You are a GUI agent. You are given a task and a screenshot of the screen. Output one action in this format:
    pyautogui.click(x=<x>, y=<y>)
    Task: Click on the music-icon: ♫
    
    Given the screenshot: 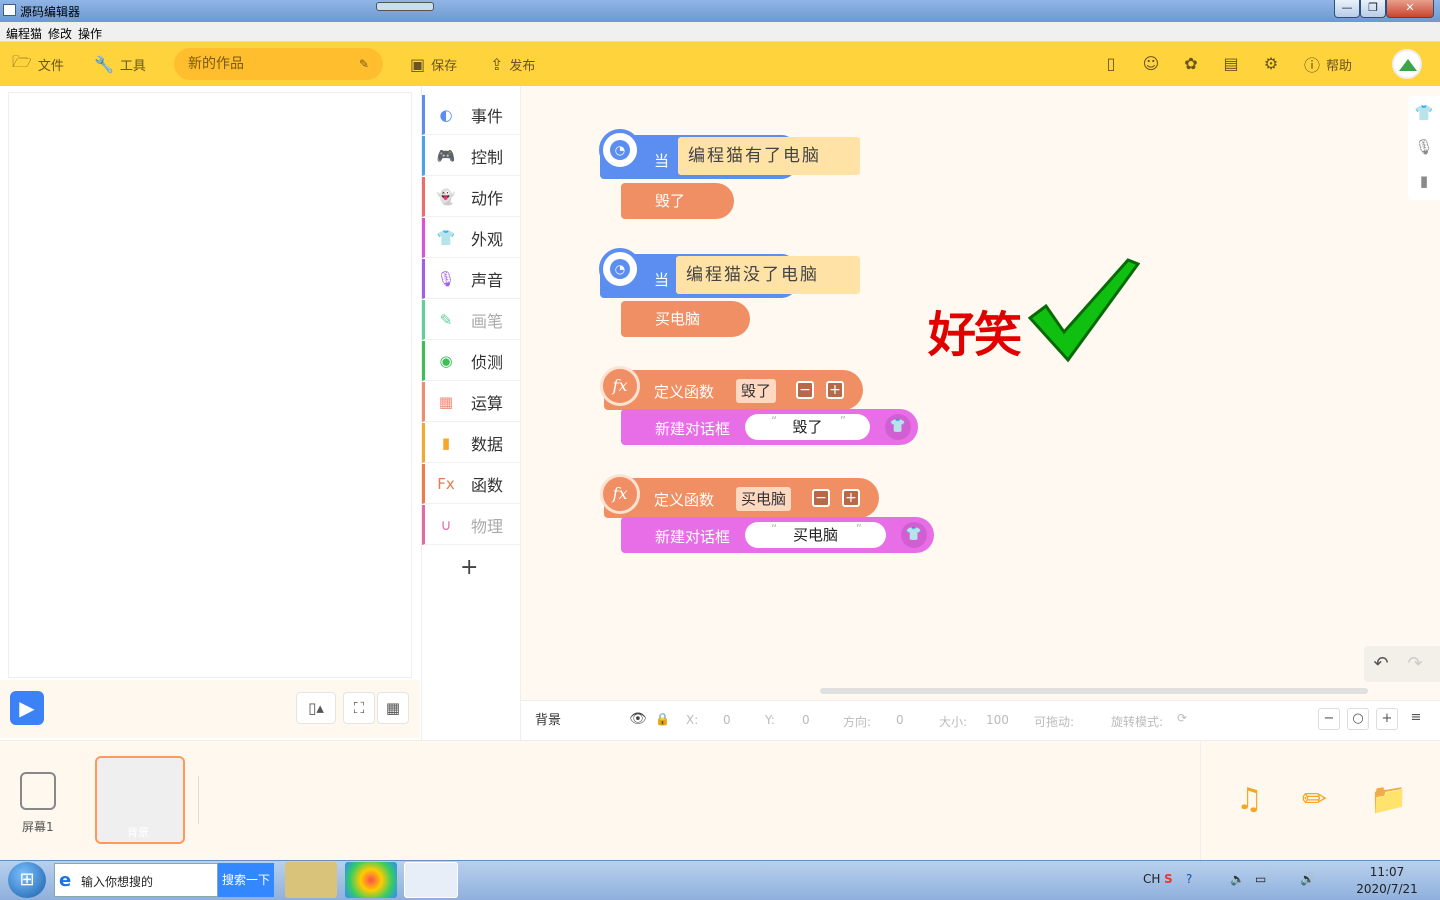 What is the action you would take?
    pyautogui.click(x=1249, y=799)
    